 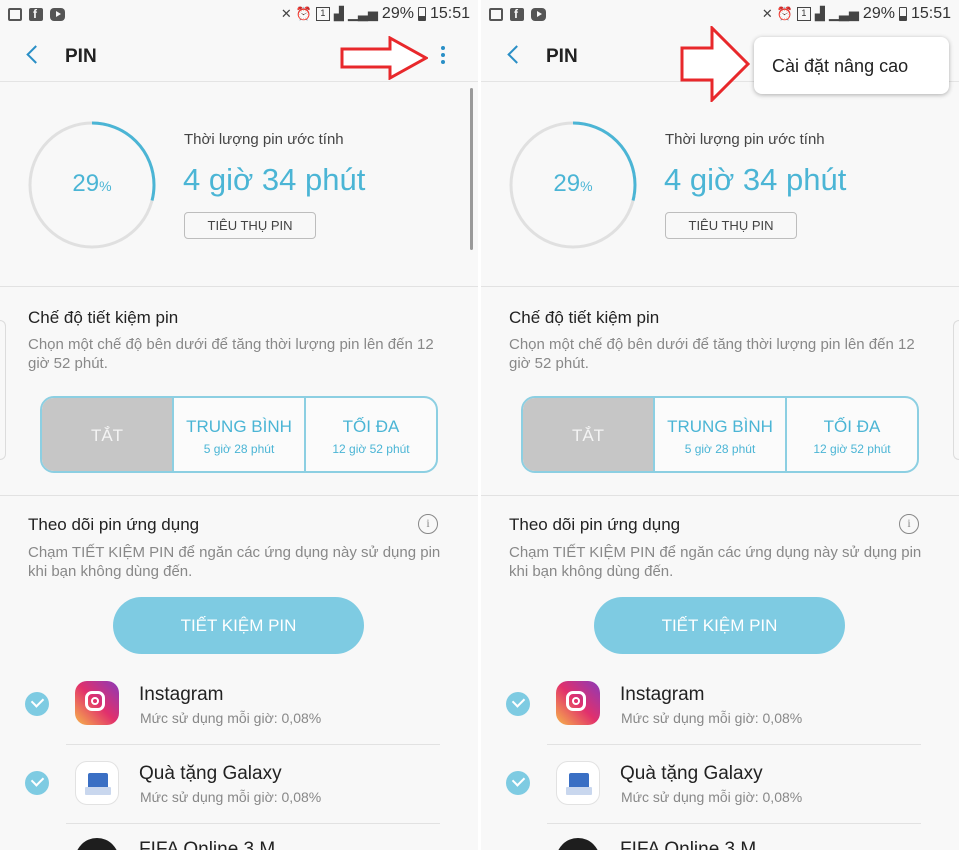 I want to click on estimate-value: 4 giờ 34 phút, so click(x=274, y=179).